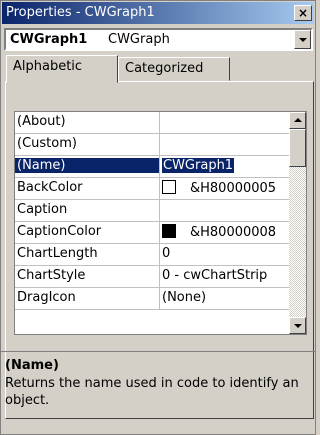 The image size is (320, 435). Describe the element at coordinates (174, 69) in the screenshot. I see `tab-categorized: Categorized` at that location.